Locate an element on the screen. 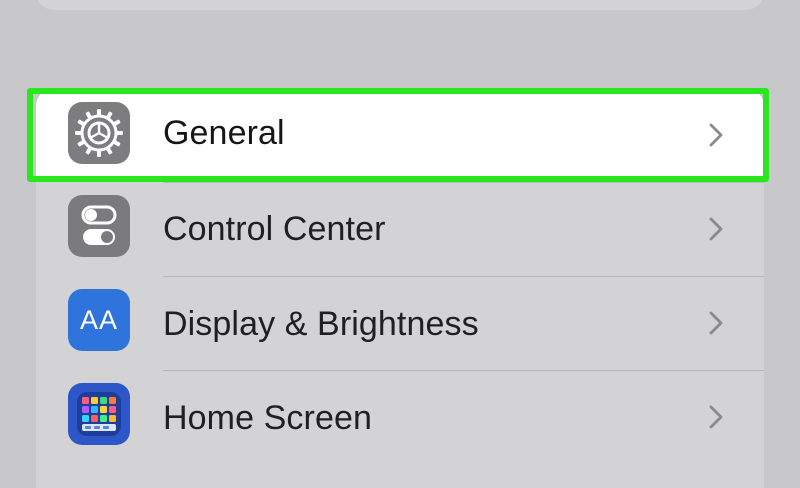 Image resolution: width=800 pixels, height=488 pixels. gear-icon is located at coordinates (99, 133).